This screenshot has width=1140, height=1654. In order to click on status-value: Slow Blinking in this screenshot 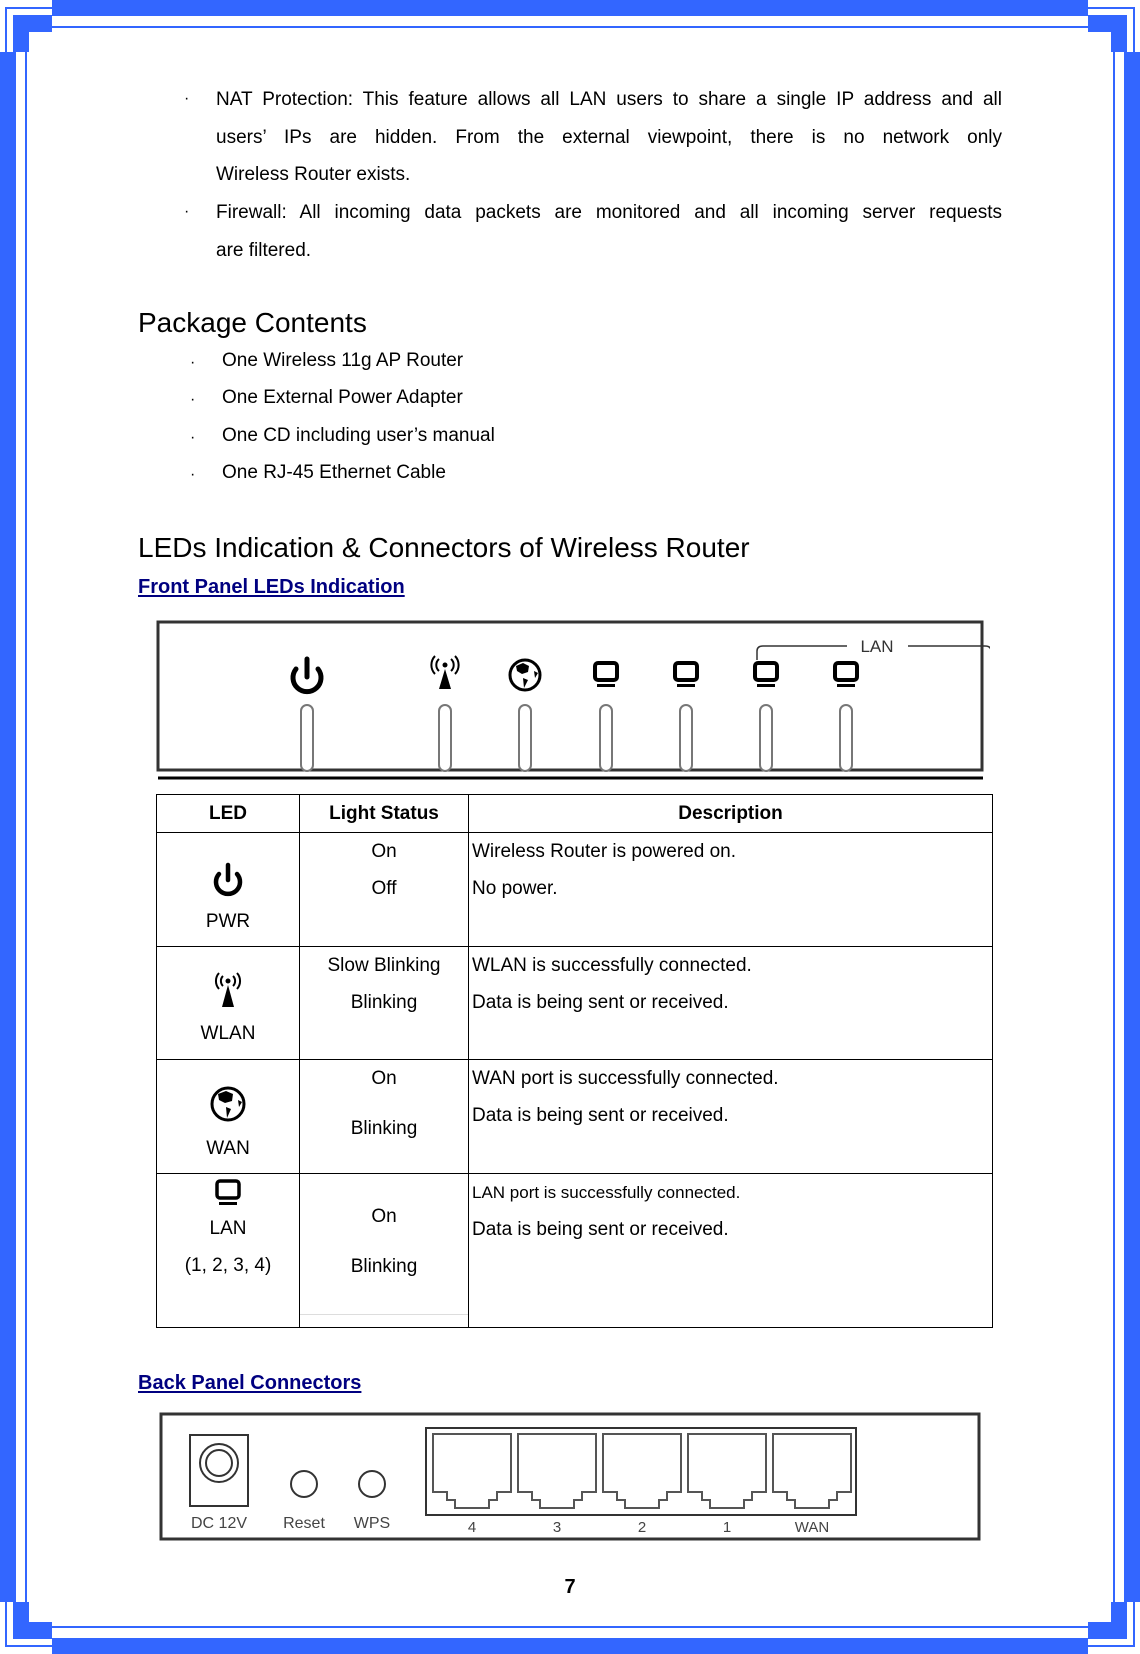, I will do `click(384, 965)`.